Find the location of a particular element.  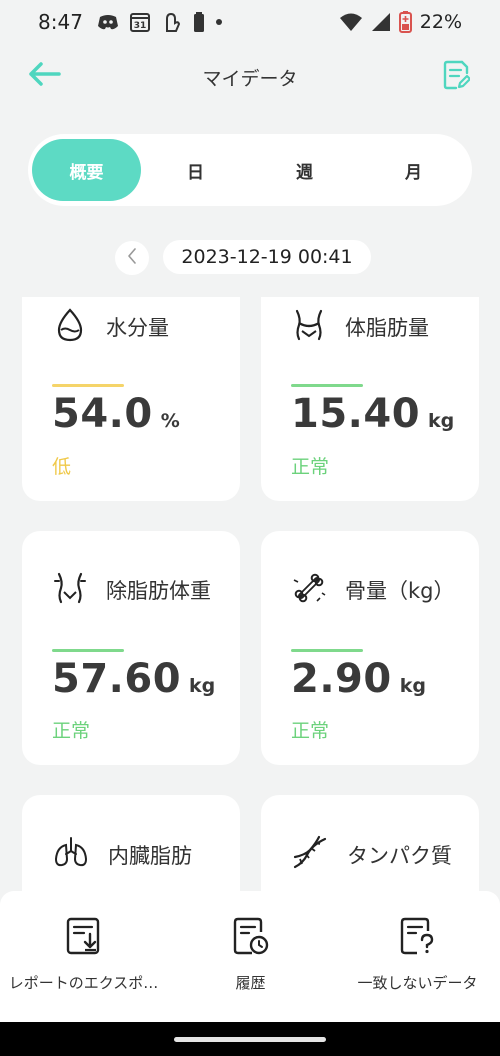

report-button is located at coordinates (456, 77).